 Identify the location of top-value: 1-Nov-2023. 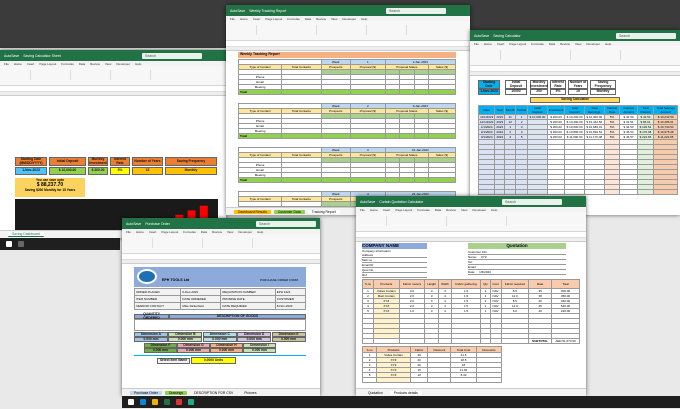
(489, 92).